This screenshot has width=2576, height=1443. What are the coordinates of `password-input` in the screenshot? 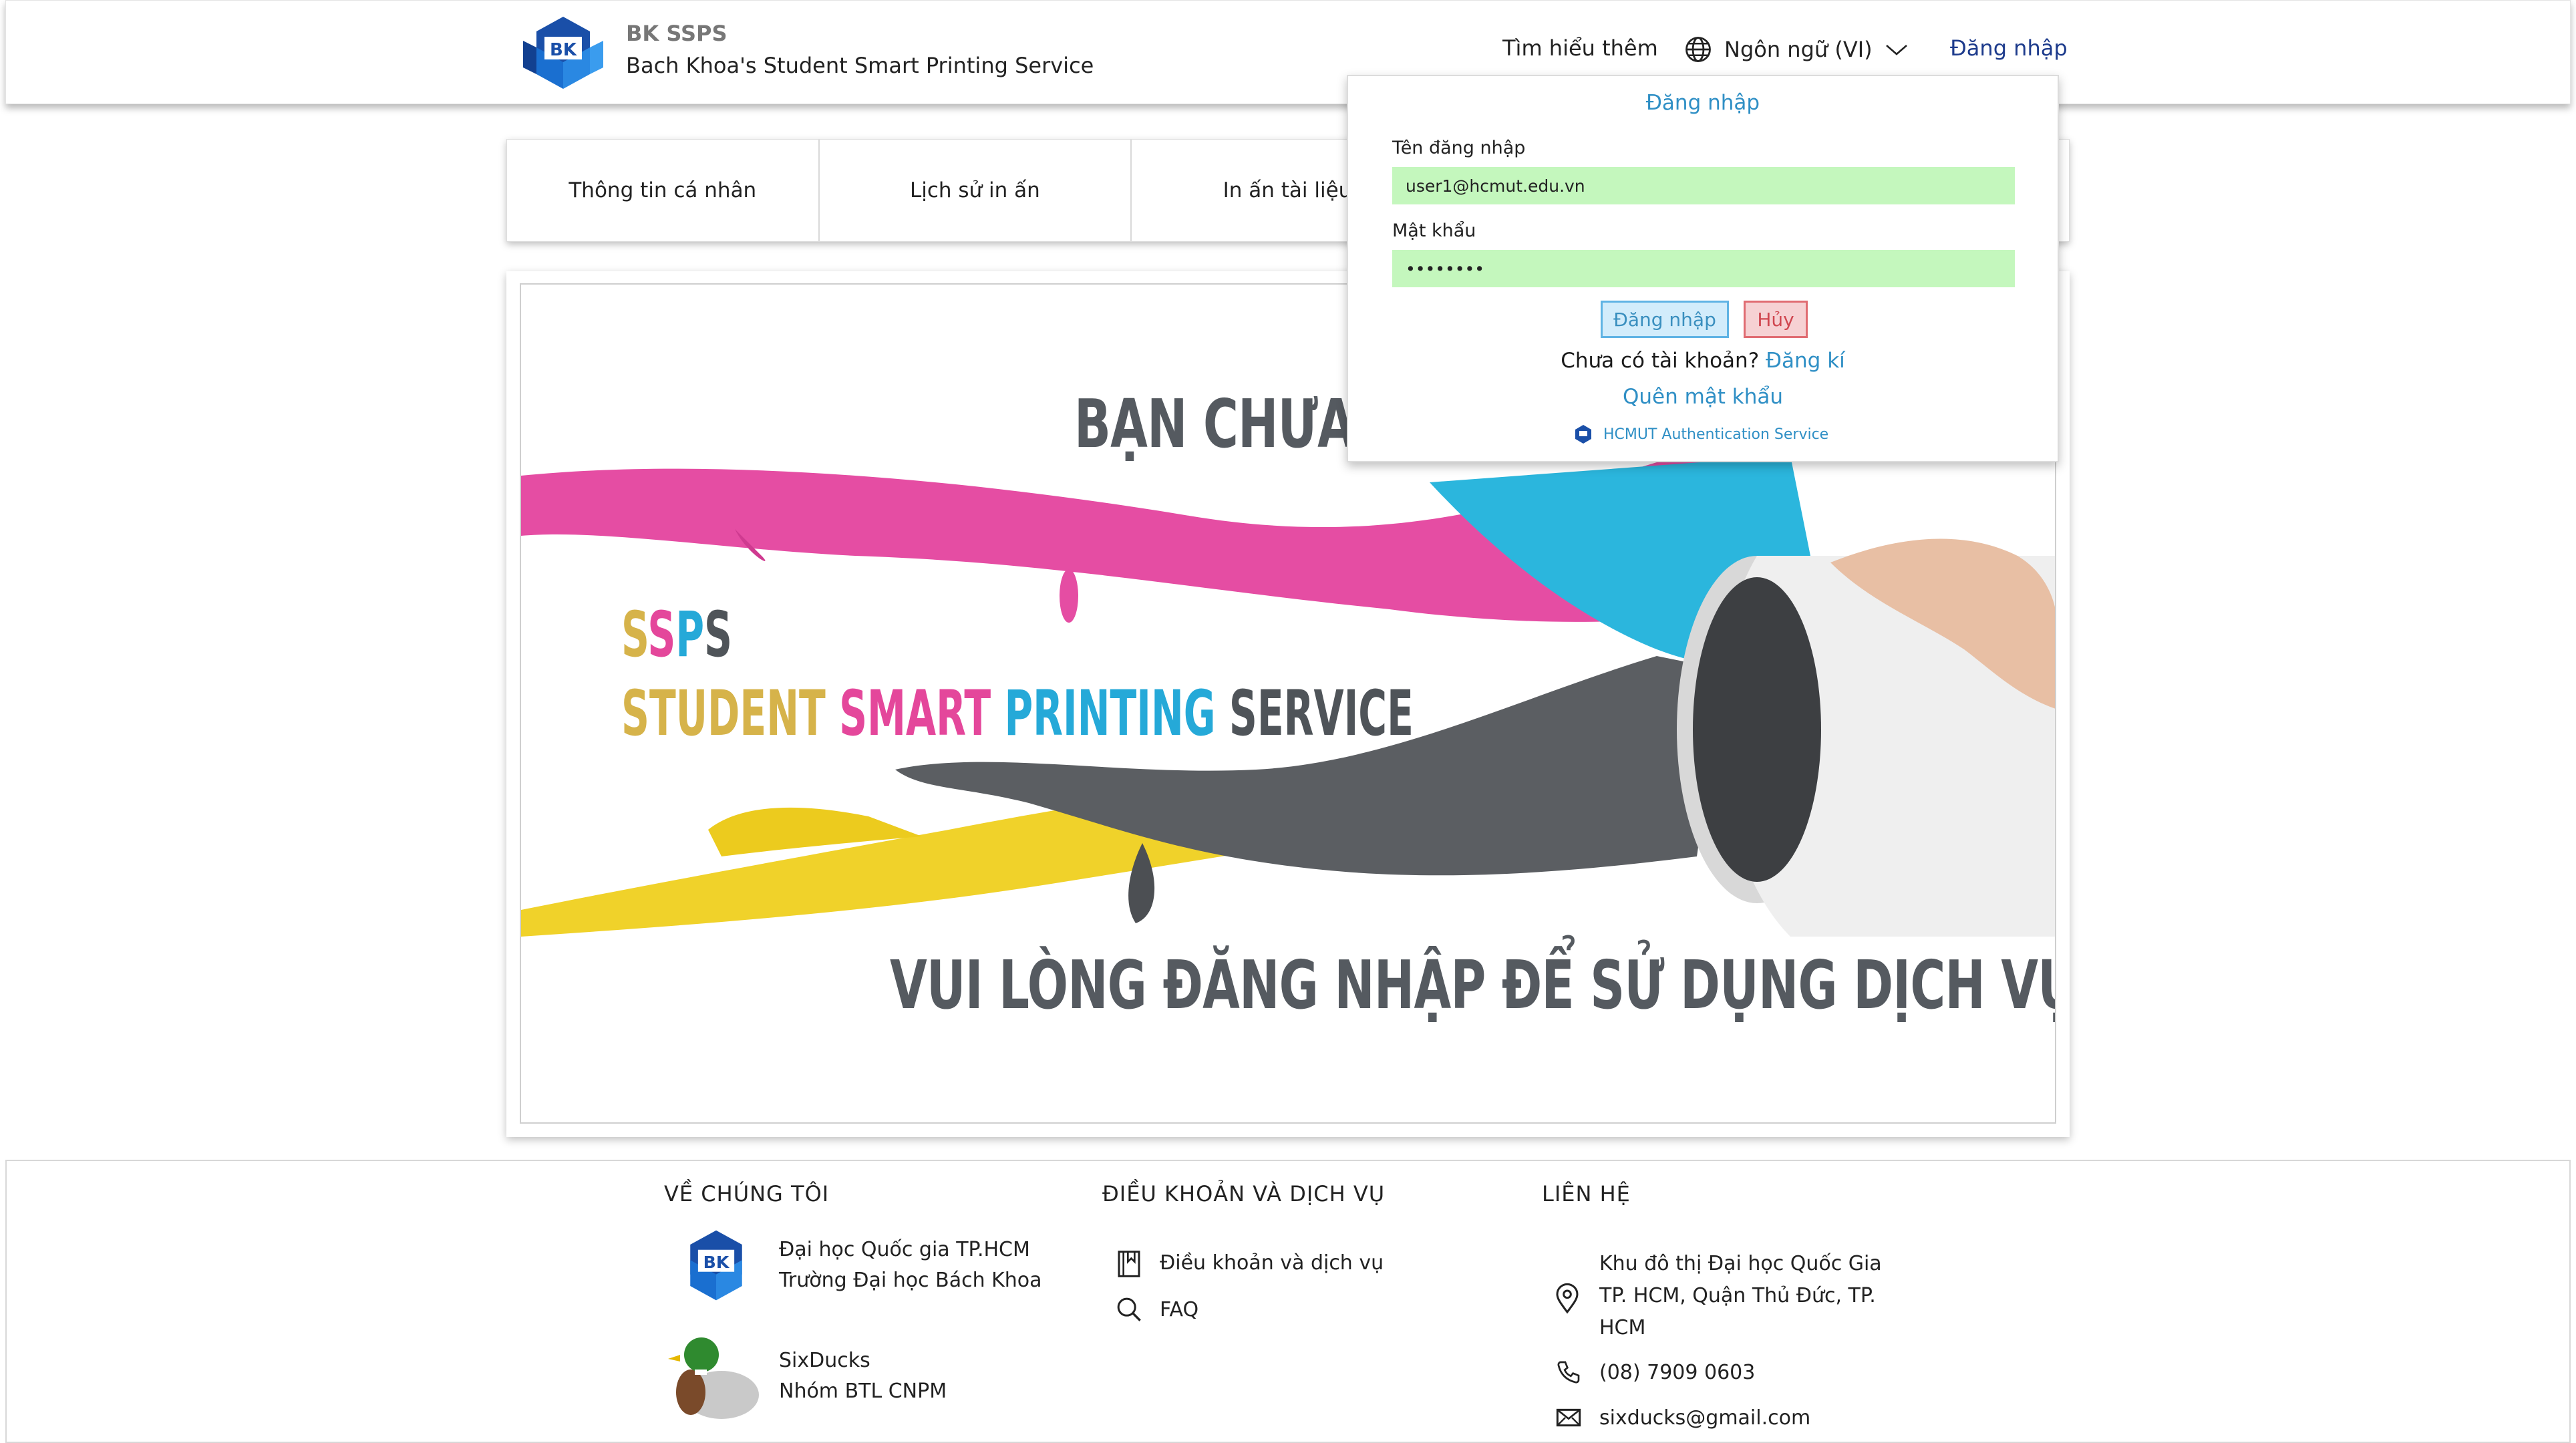 It's located at (1703, 268).